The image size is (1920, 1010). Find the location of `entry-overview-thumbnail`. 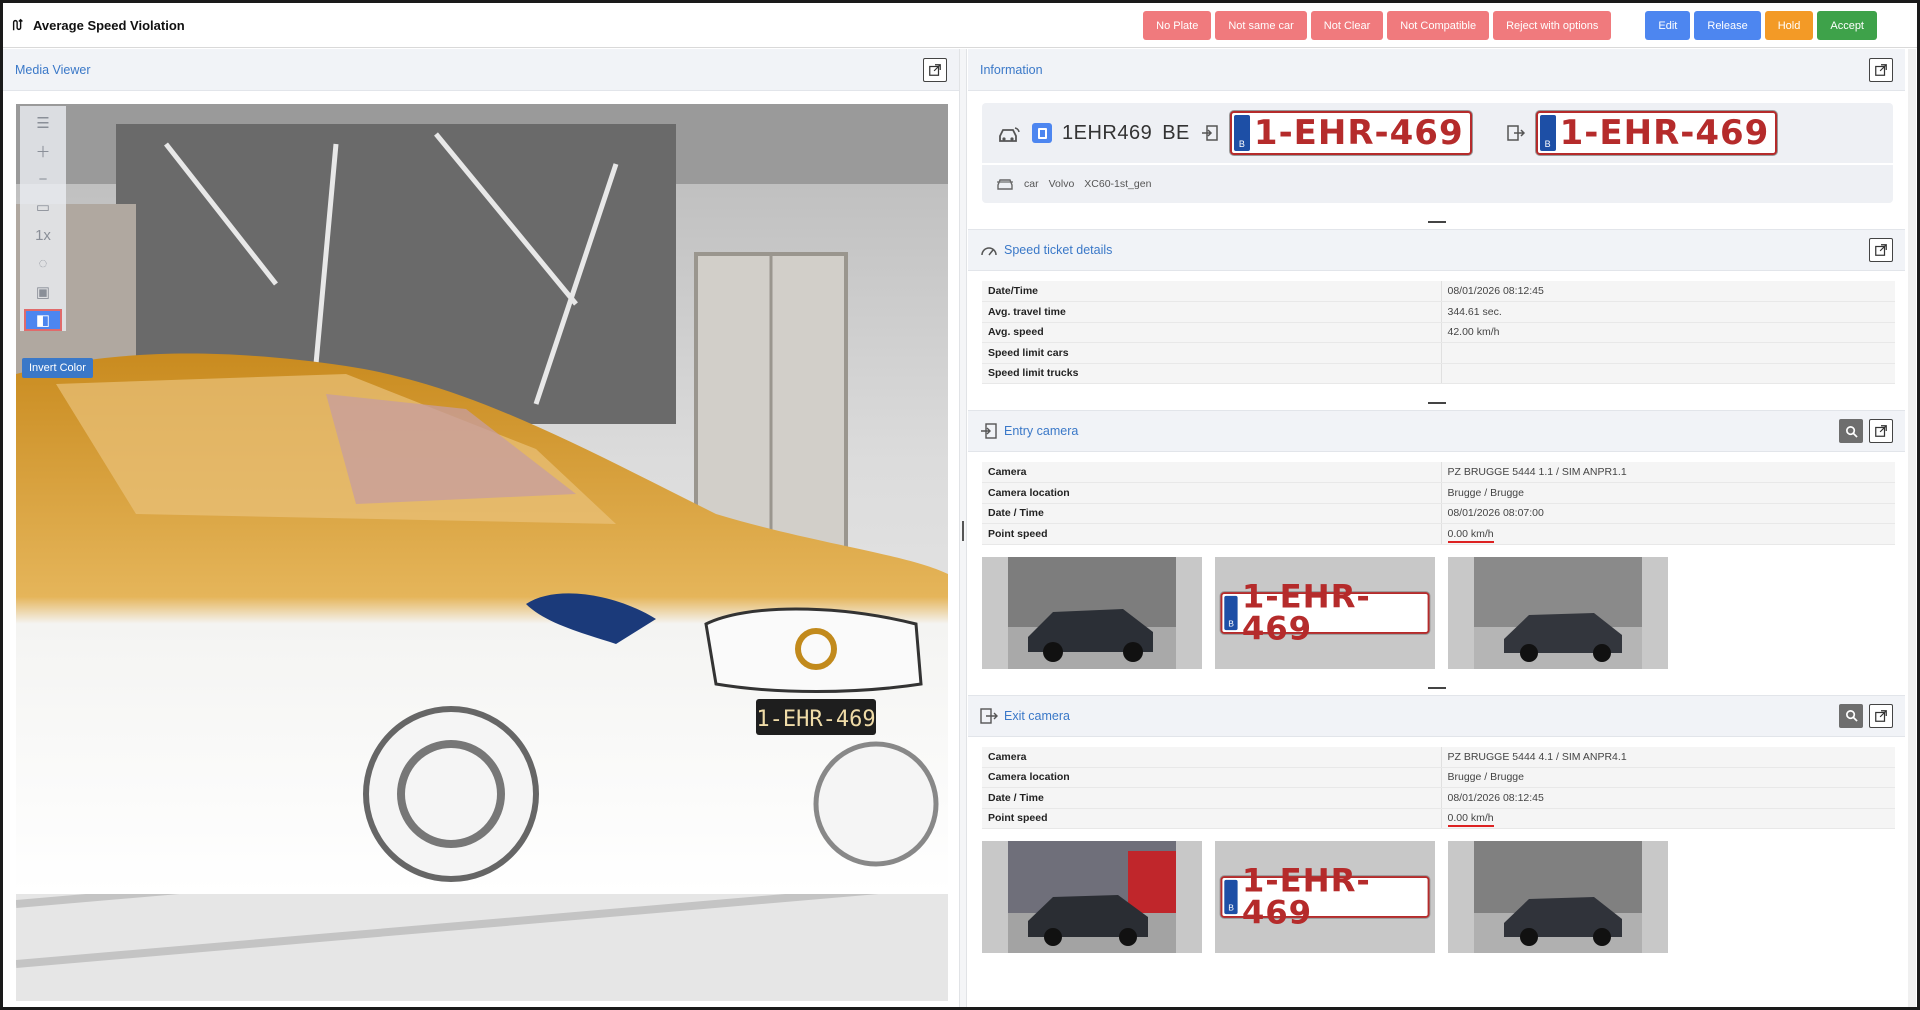

entry-overview-thumbnail is located at coordinates (1092, 612).